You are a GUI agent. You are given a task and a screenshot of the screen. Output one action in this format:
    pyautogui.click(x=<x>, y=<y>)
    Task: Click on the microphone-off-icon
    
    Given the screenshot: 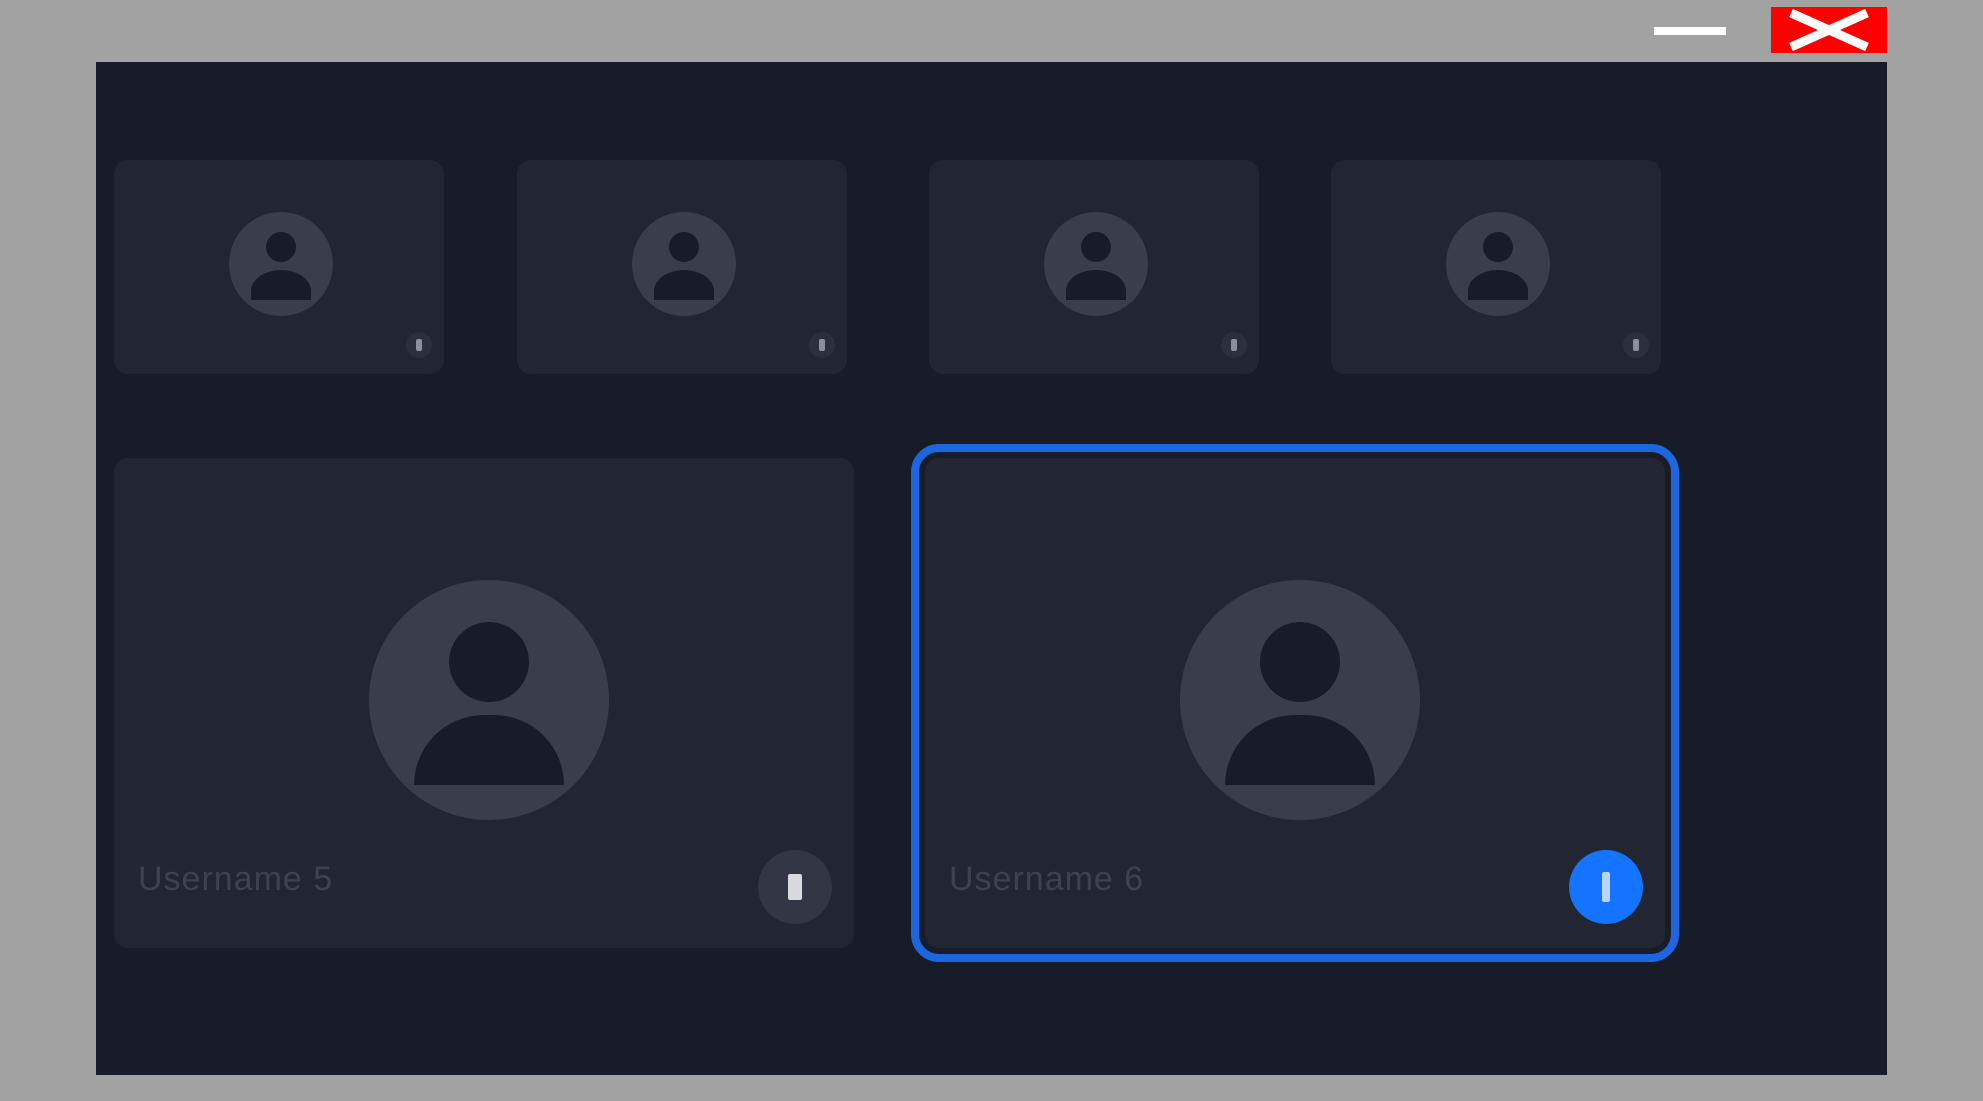 What is the action you would take?
    pyautogui.click(x=822, y=345)
    